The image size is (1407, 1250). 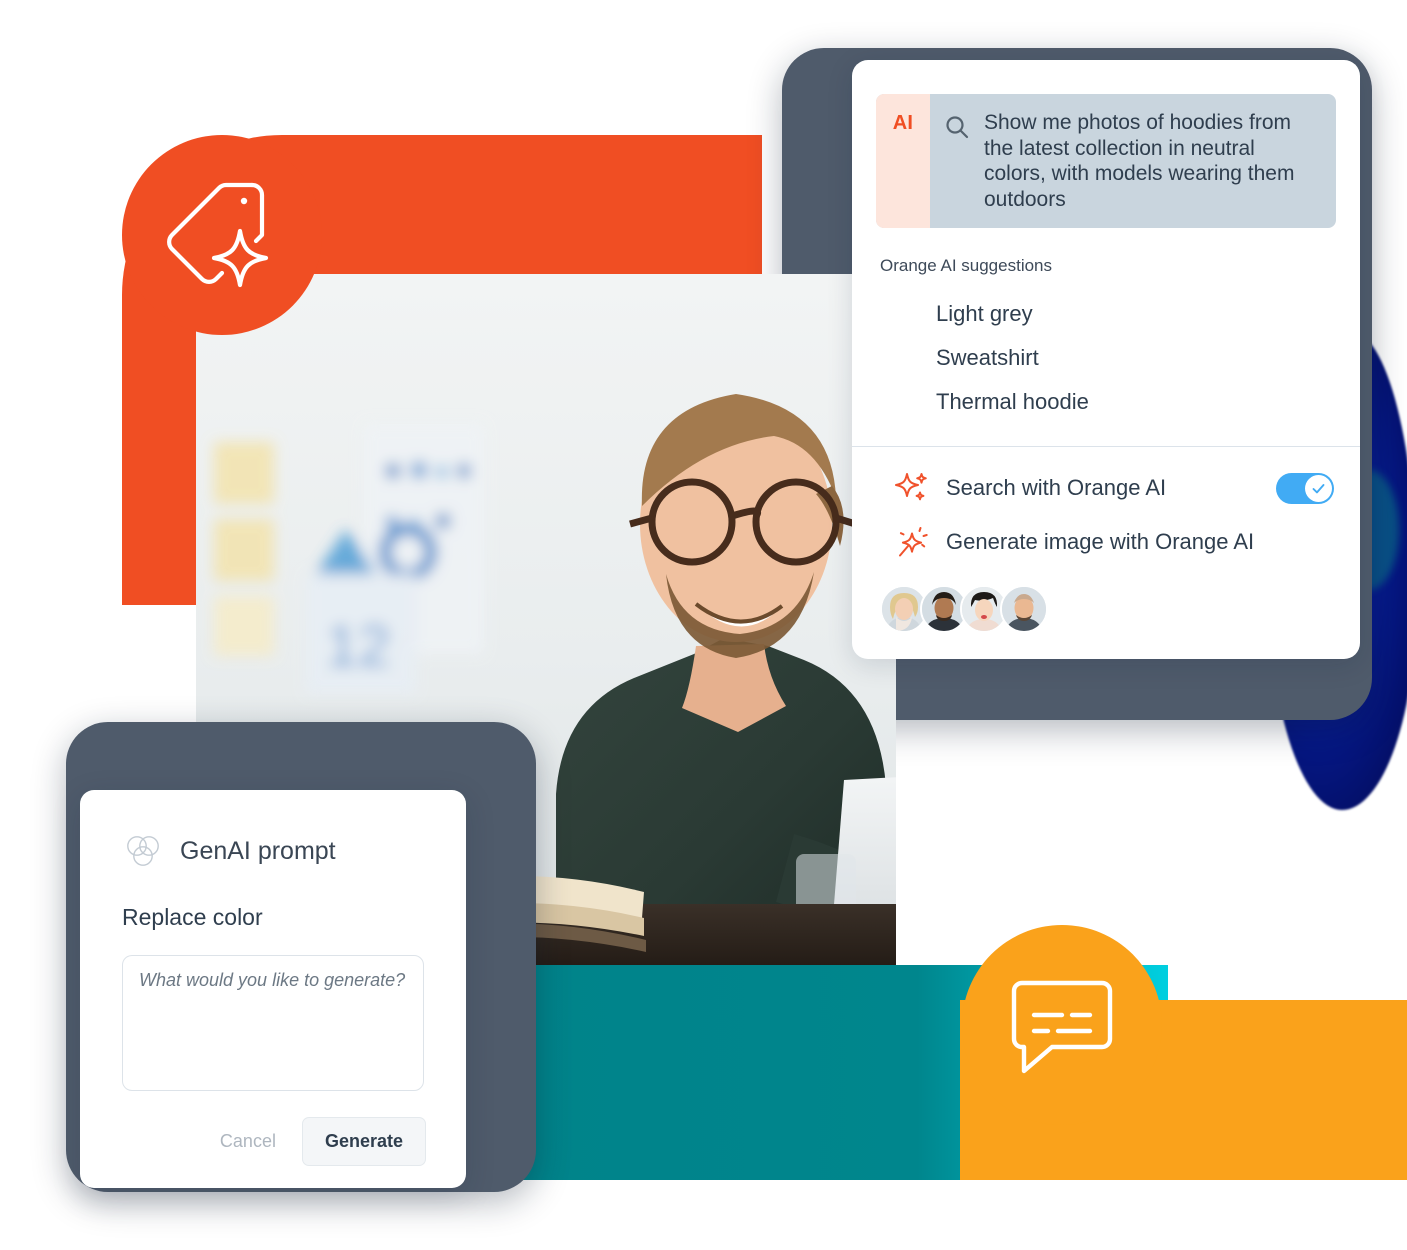 I want to click on suggestions-heading: Orange AI suggestions, so click(x=966, y=266).